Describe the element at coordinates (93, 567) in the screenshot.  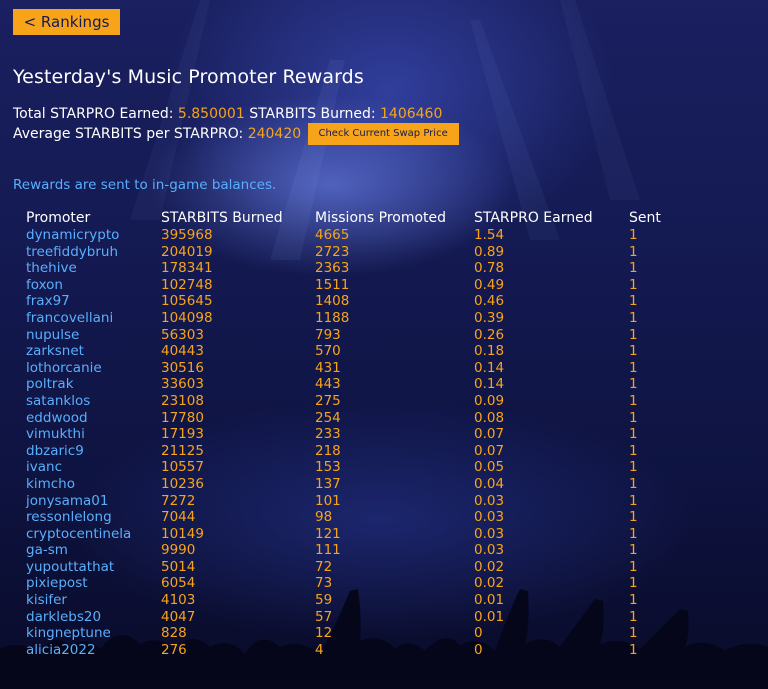
I see `promoter-name: yupouttathat` at that location.